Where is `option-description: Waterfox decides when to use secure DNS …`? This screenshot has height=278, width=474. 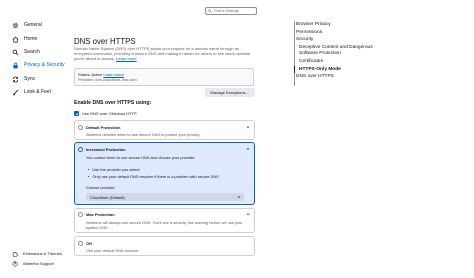
option-description: Waterfox decides when to use secure DNS … is located at coordinates (143, 134).